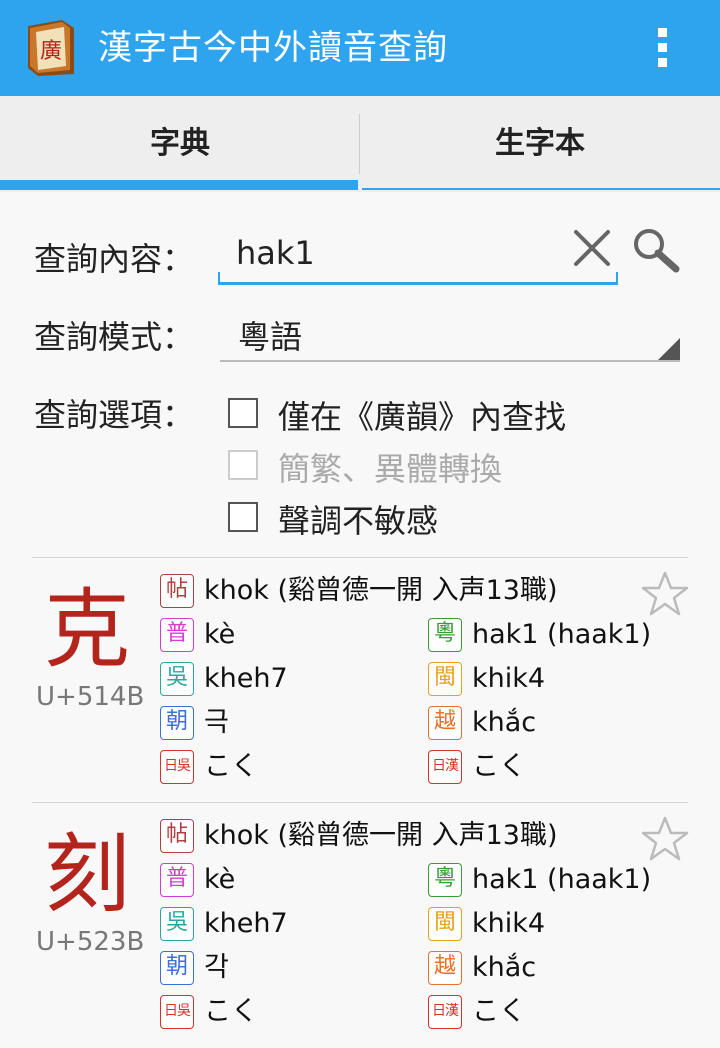 The height and width of the screenshot is (1048, 720). What do you see at coordinates (87, 875) in the screenshot?
I see `result-character: 刻` at bounding box center [87, 875].